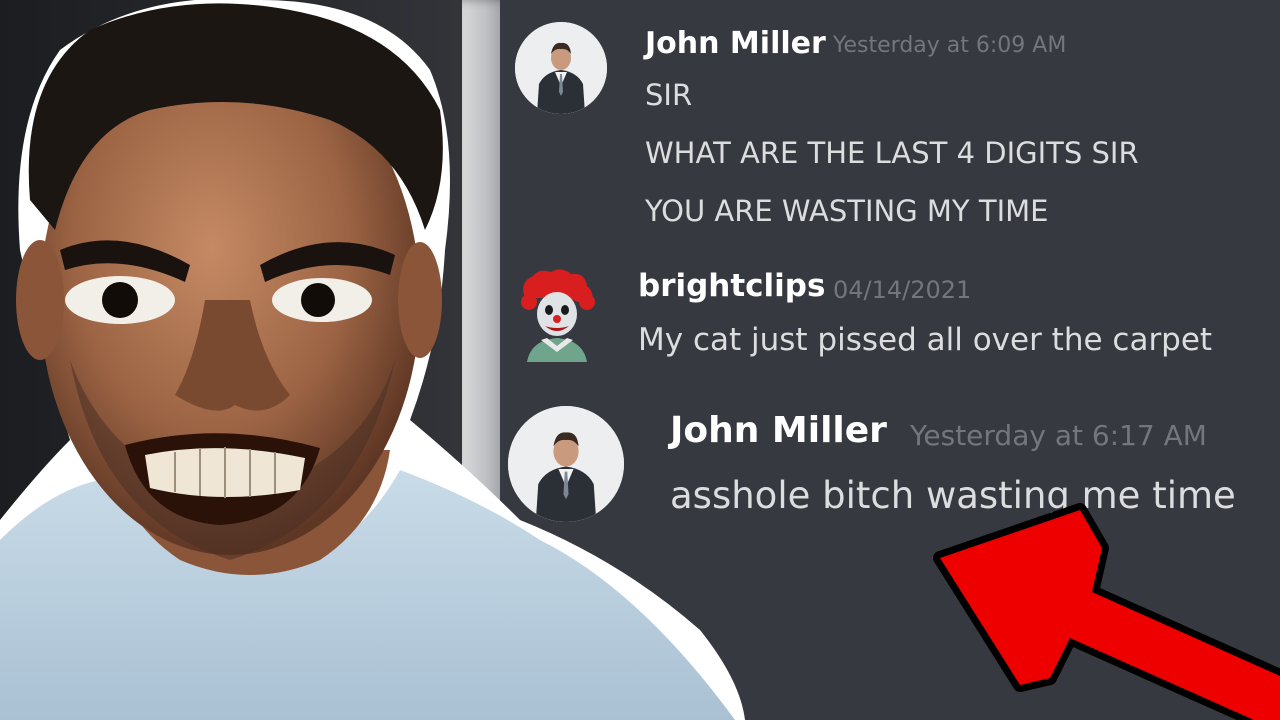 This screenshot has height=720, width=1280. Describe the element at coordinates (950, 45) in the screenshot. I see `message-timestamp: Yesterday at 6:09 AM` at that location.